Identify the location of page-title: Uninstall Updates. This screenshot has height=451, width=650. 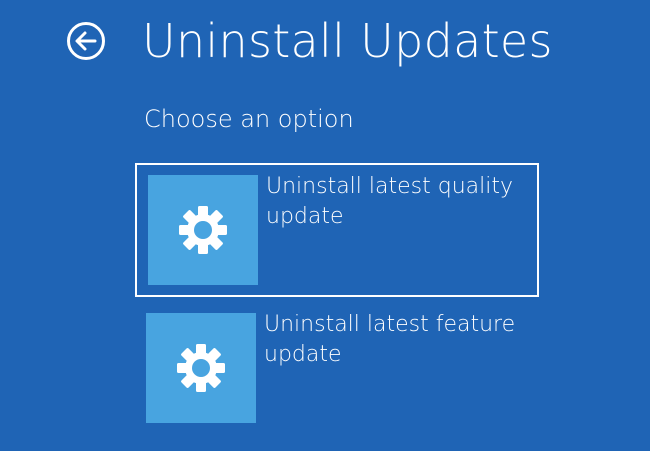
(347, 41).